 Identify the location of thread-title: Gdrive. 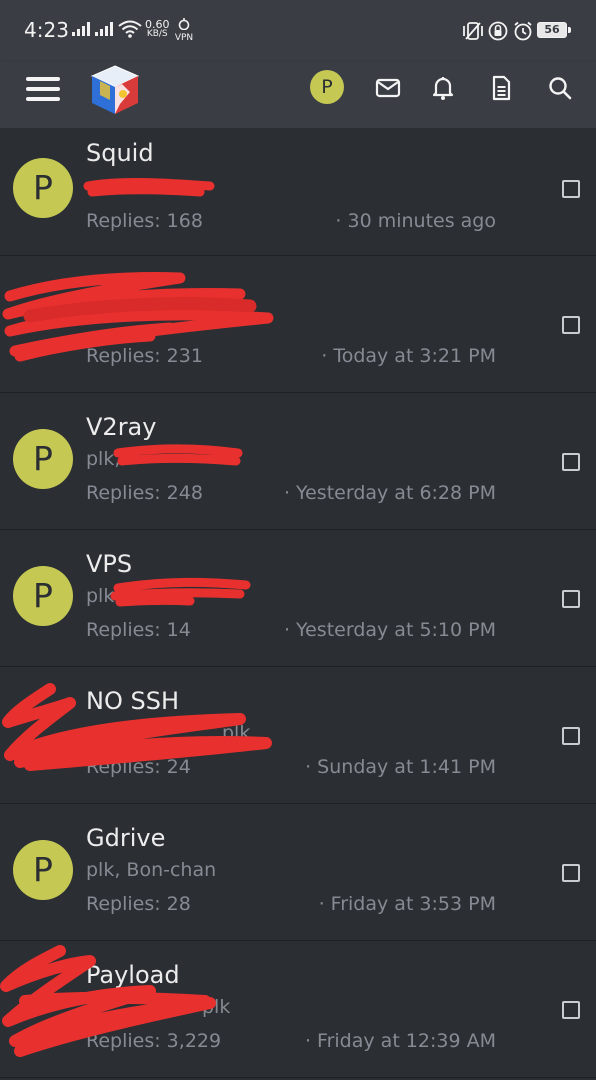
(125, 838).